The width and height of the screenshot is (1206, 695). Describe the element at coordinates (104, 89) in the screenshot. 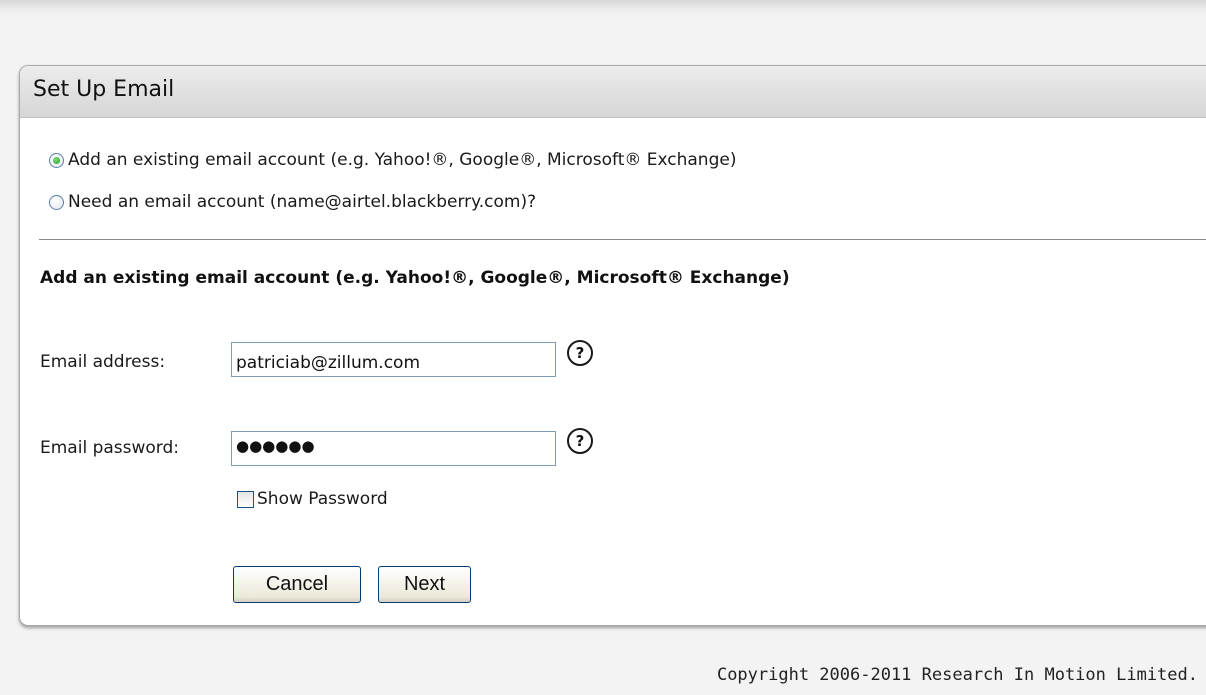

I see `panel-title: Set Up Email` at that location.